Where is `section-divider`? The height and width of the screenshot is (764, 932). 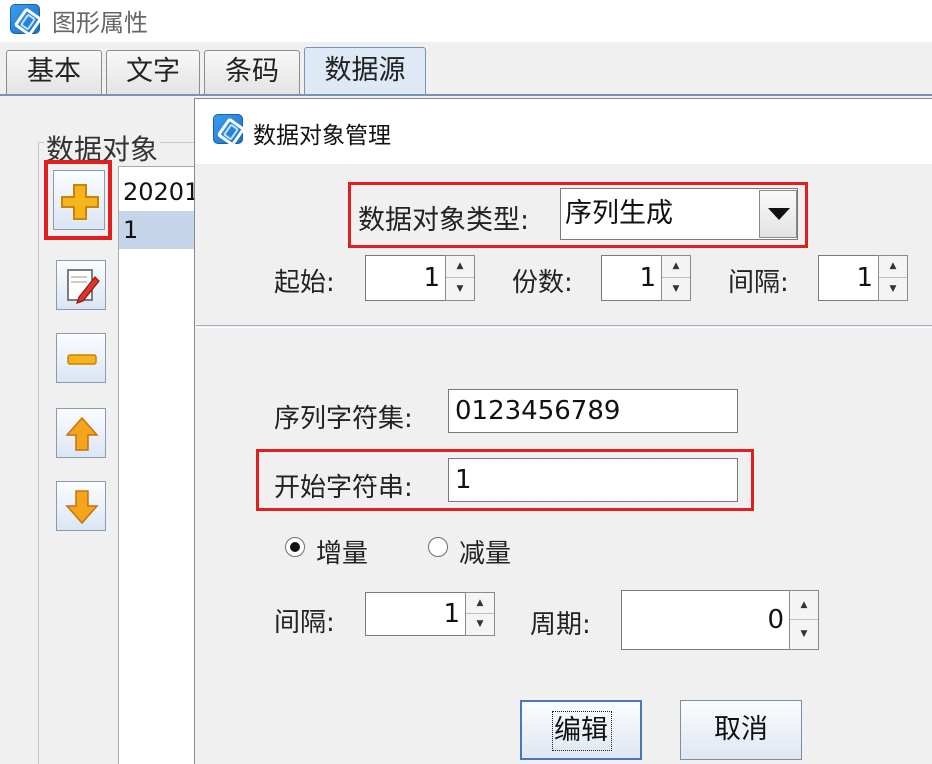
section-divider is located at coordinates (564, 325).